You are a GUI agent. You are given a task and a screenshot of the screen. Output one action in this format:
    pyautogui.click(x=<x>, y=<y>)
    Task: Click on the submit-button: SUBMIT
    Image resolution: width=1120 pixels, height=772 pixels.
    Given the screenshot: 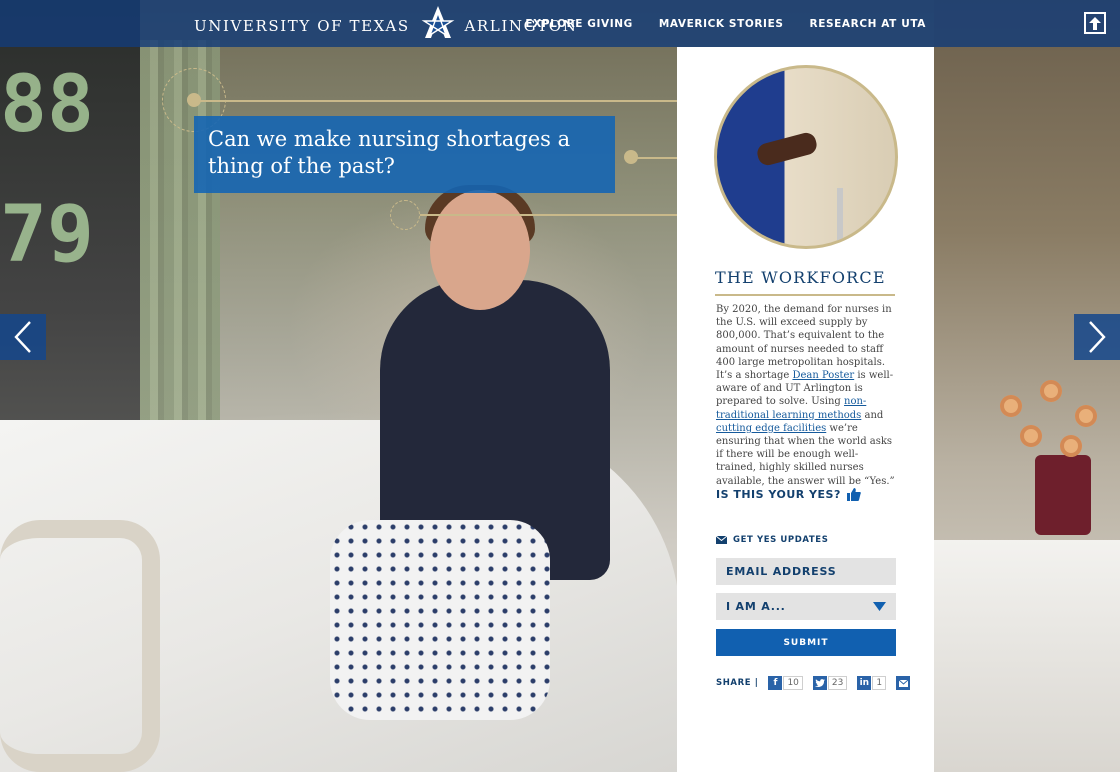 What is the action you would take?
    pyautogui.click(x=806, y=642)
    